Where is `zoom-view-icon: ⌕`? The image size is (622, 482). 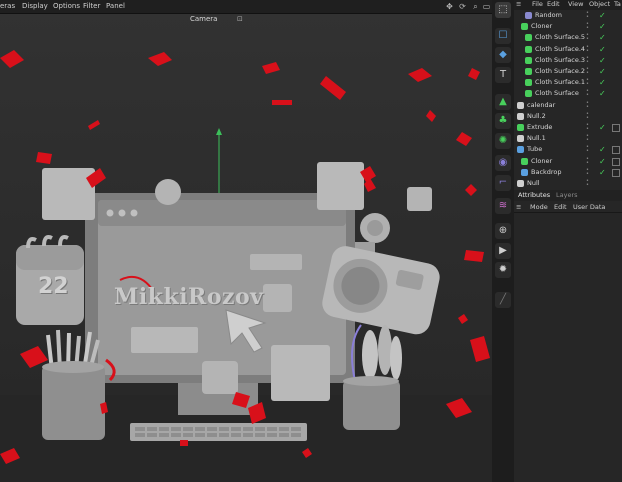
zoom-view-icon: ⌕ is located at coordinates (475, 6).